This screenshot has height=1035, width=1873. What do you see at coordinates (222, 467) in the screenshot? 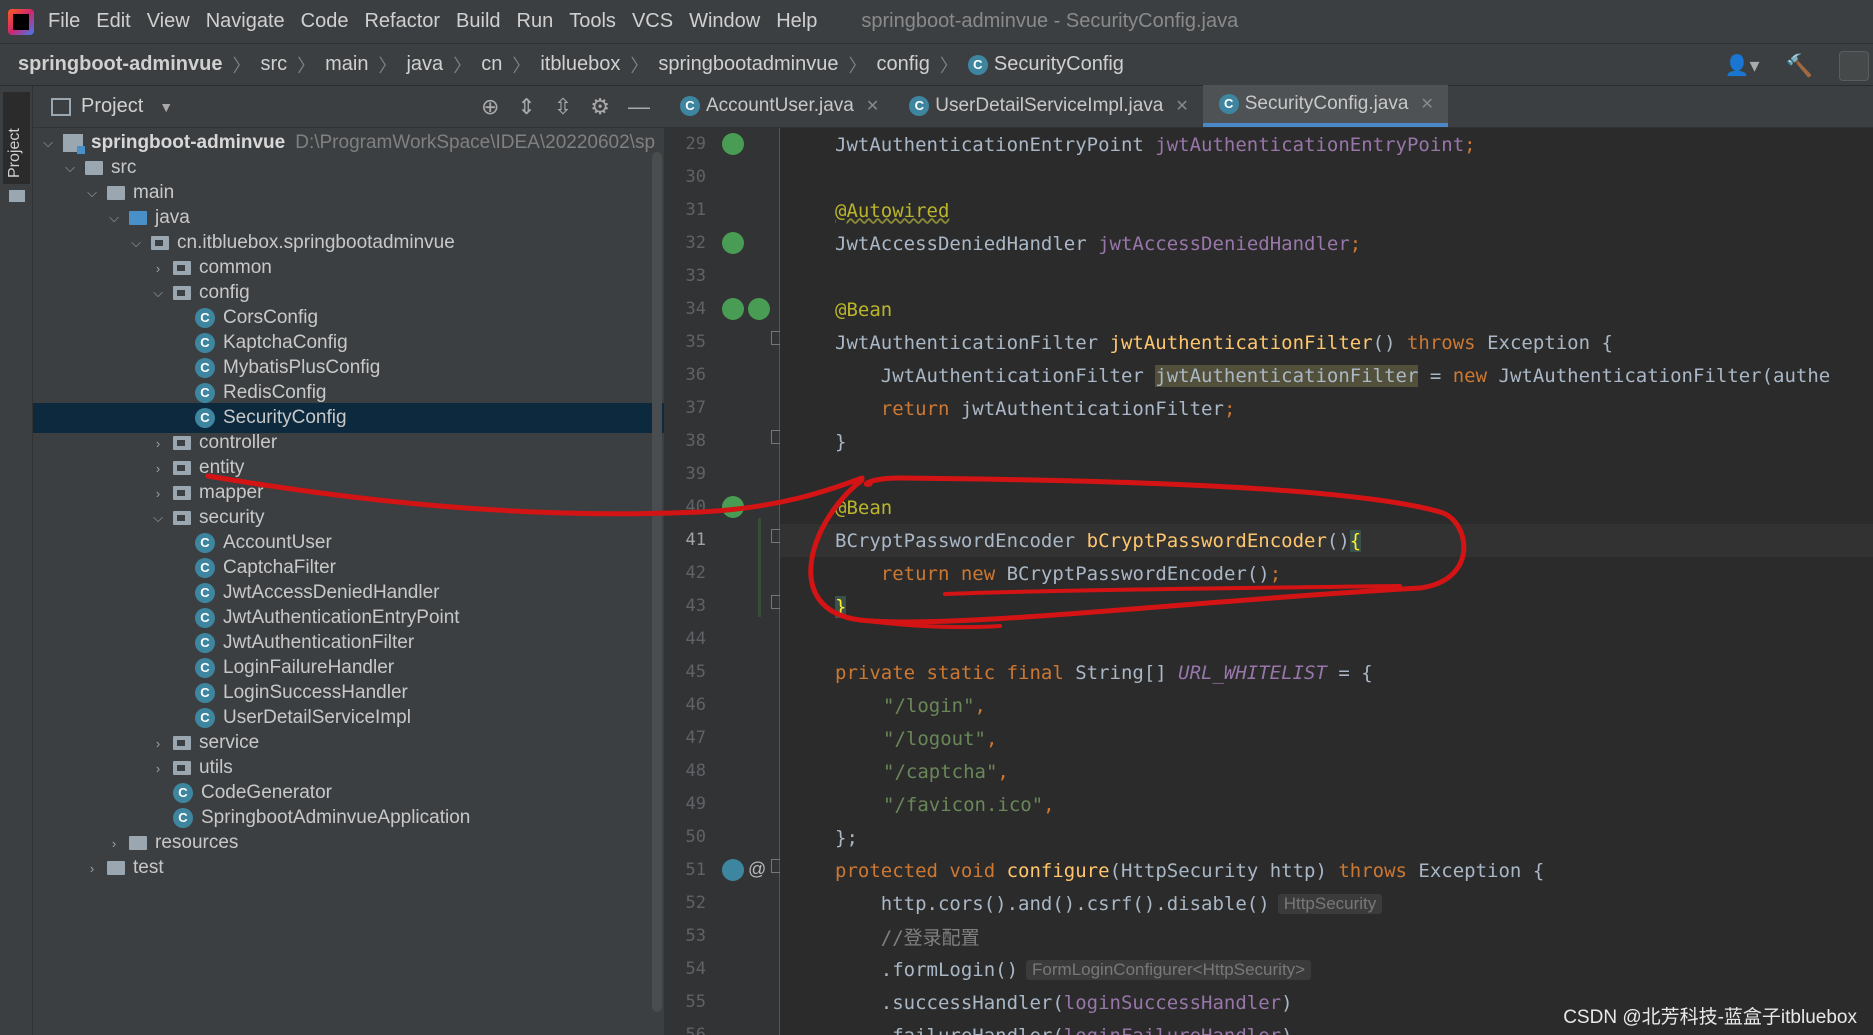
I see `tree-label: entity` at bounding box center [222, 467].